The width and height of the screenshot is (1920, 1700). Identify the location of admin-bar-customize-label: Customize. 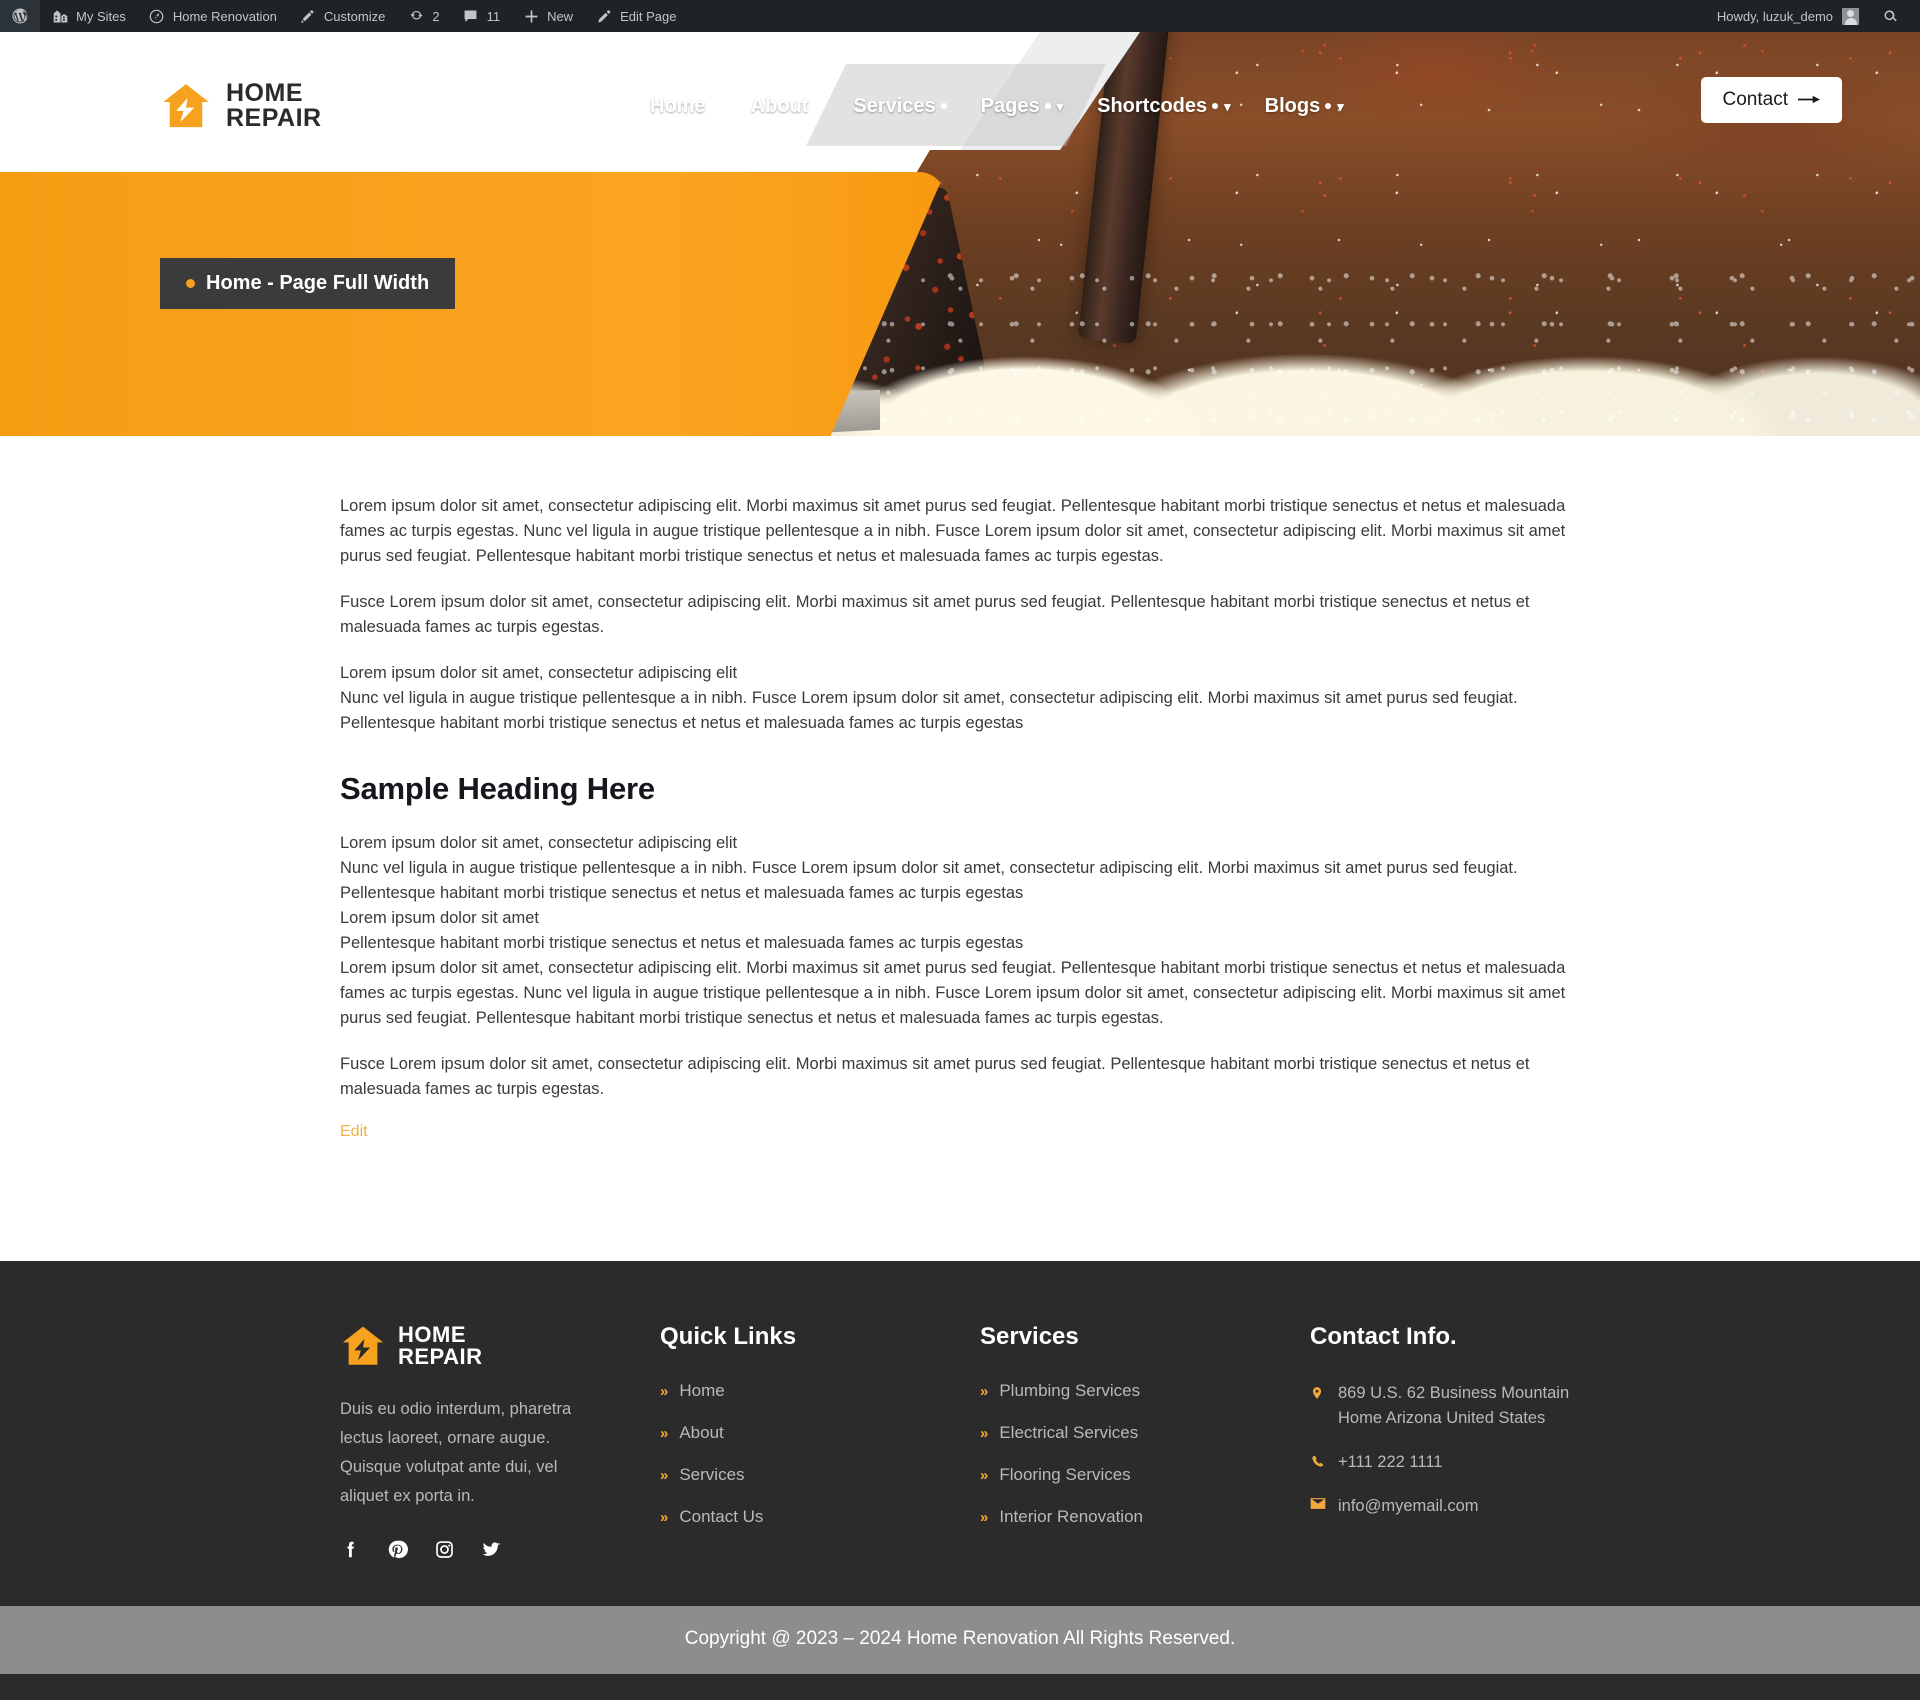
(354, 16).